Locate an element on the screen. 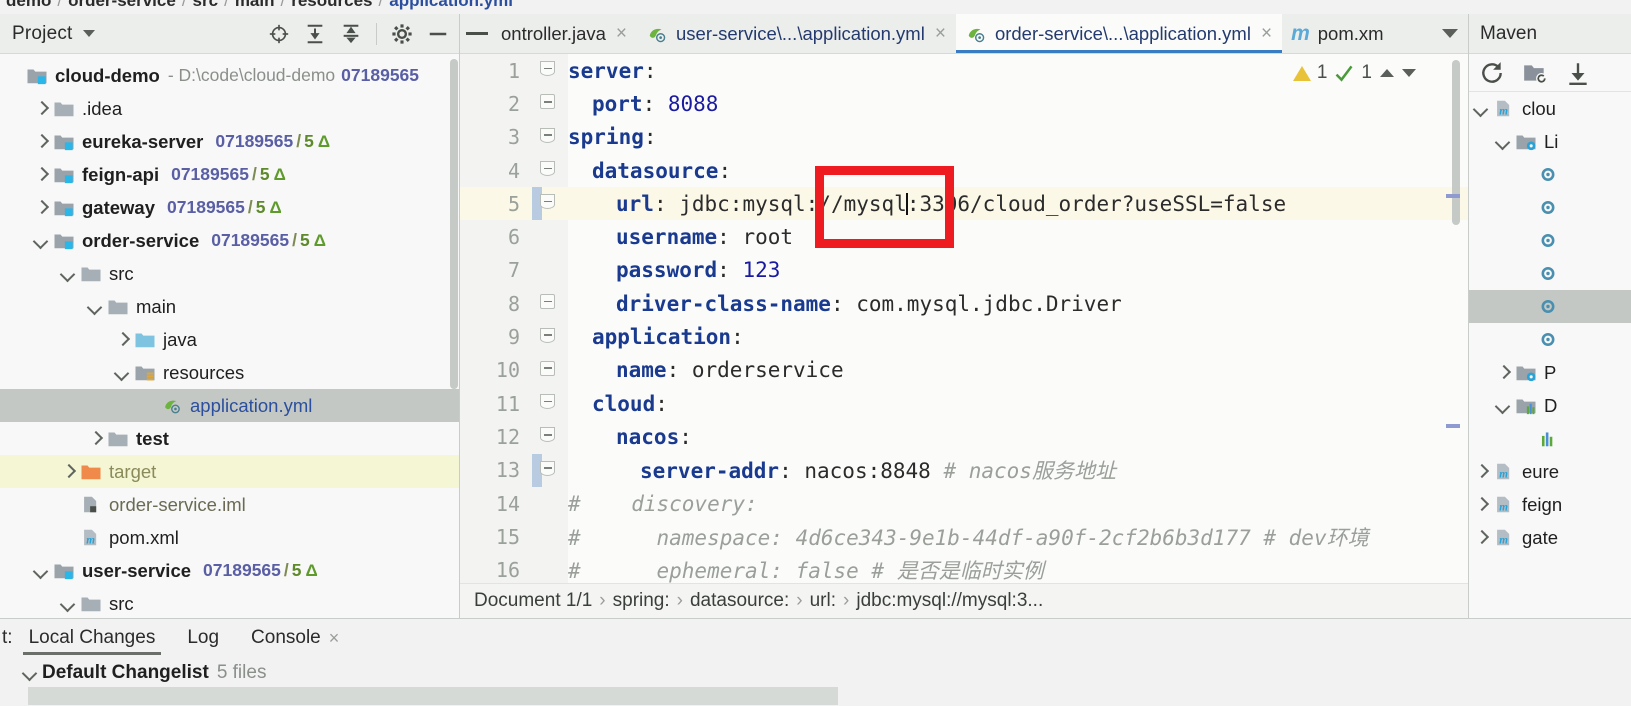 This screenshot has height=706, width=1631. tree-item: main is located at coordinates (229, 306).